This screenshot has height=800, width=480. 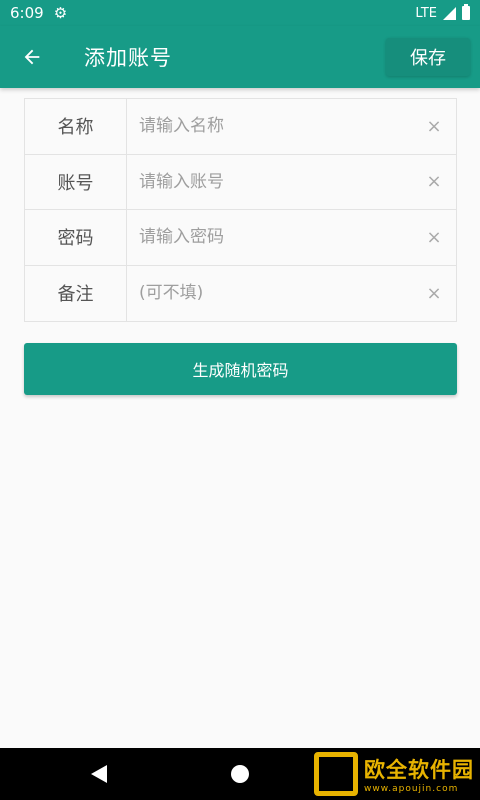 I want to click on note-field-wrapper: ×, so click(x=291, y=294).